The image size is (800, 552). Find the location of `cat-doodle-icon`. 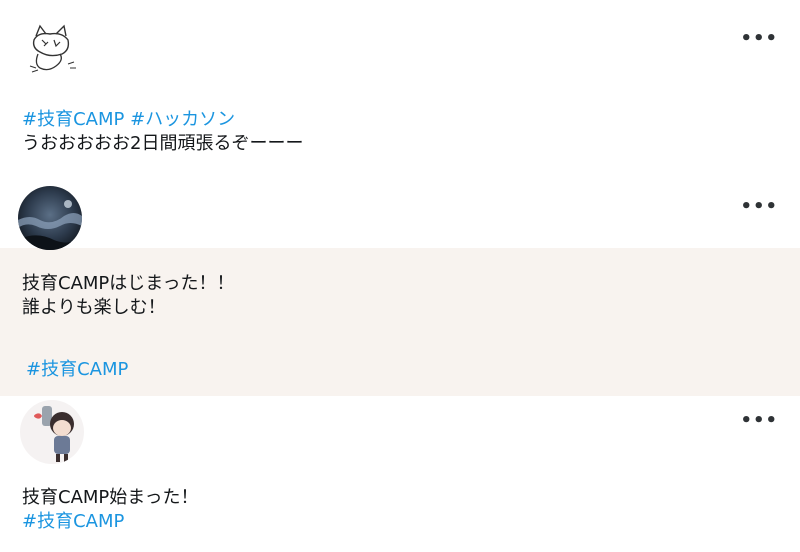

cat-doodle-icon is located at coordinates (54, 50).